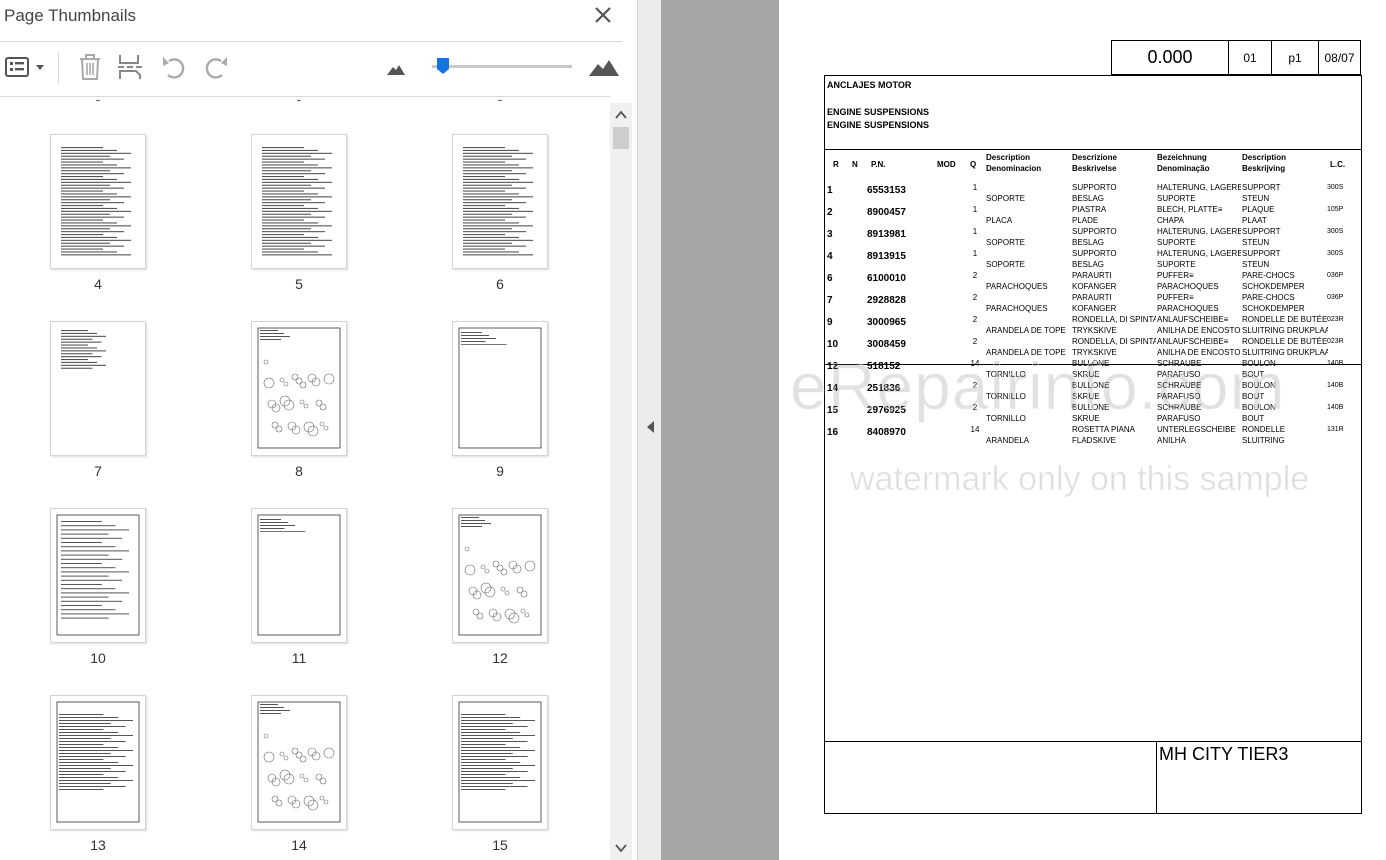 The height and width of the screenshot is (860, 1386). I want to click on column-header-desc: Description Denominacion, so click(1014, 163).